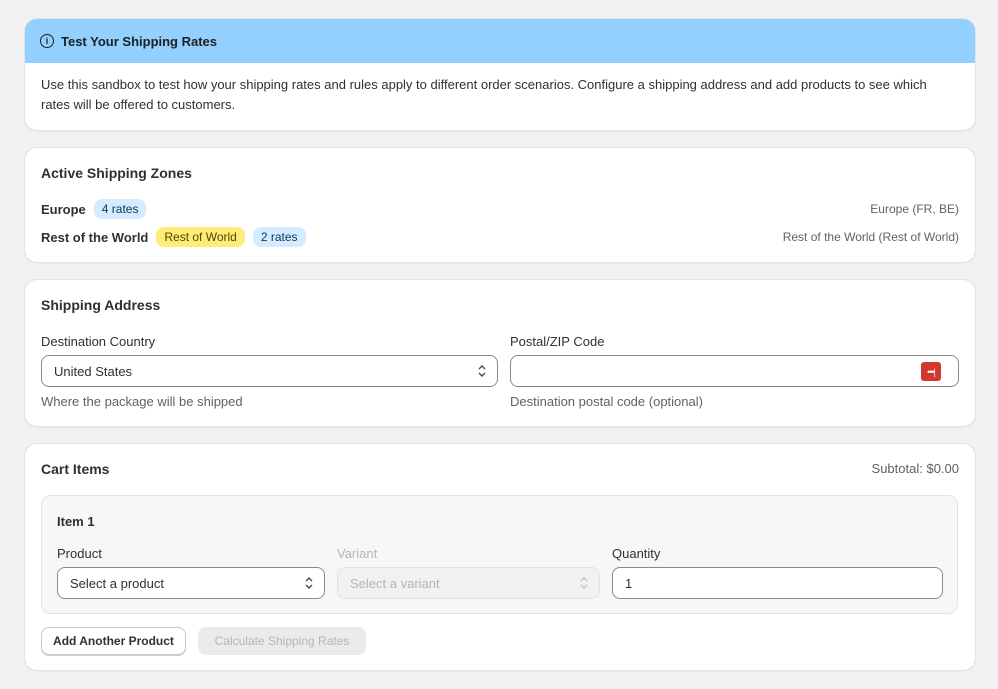 Image resolution: width=998 pixels, height=689 pixels. Describe the element at coordinates (98, 341) in the screenshot. I see `country-label: Destination Country` at that location.